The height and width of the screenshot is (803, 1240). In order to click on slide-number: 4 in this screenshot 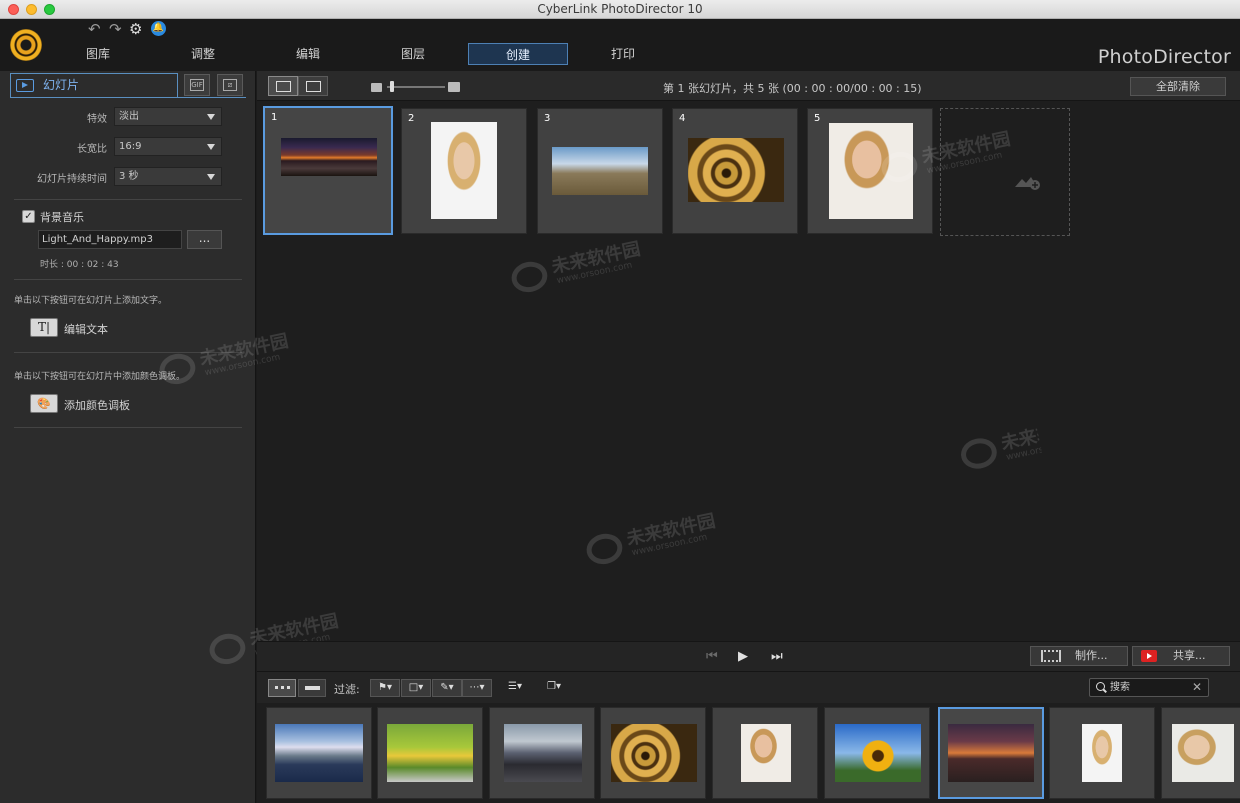, I will do `click(682, 118)`.